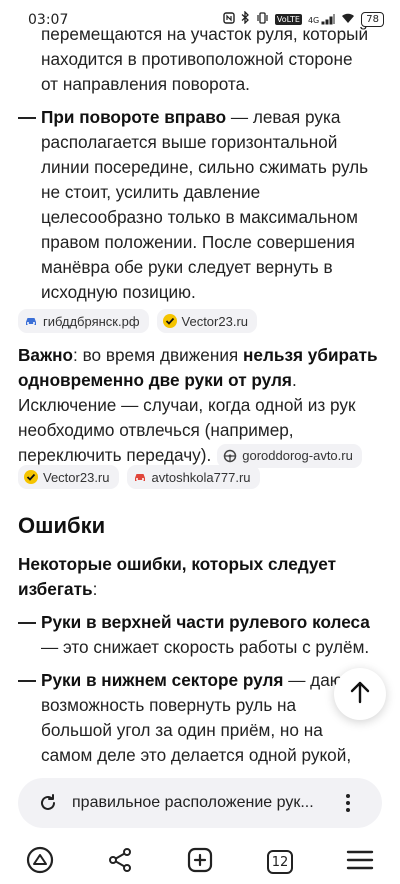  Describe the element at coordinates (283, 117) in the screenshot. I see `text-fragment: — левая рука` at that location.